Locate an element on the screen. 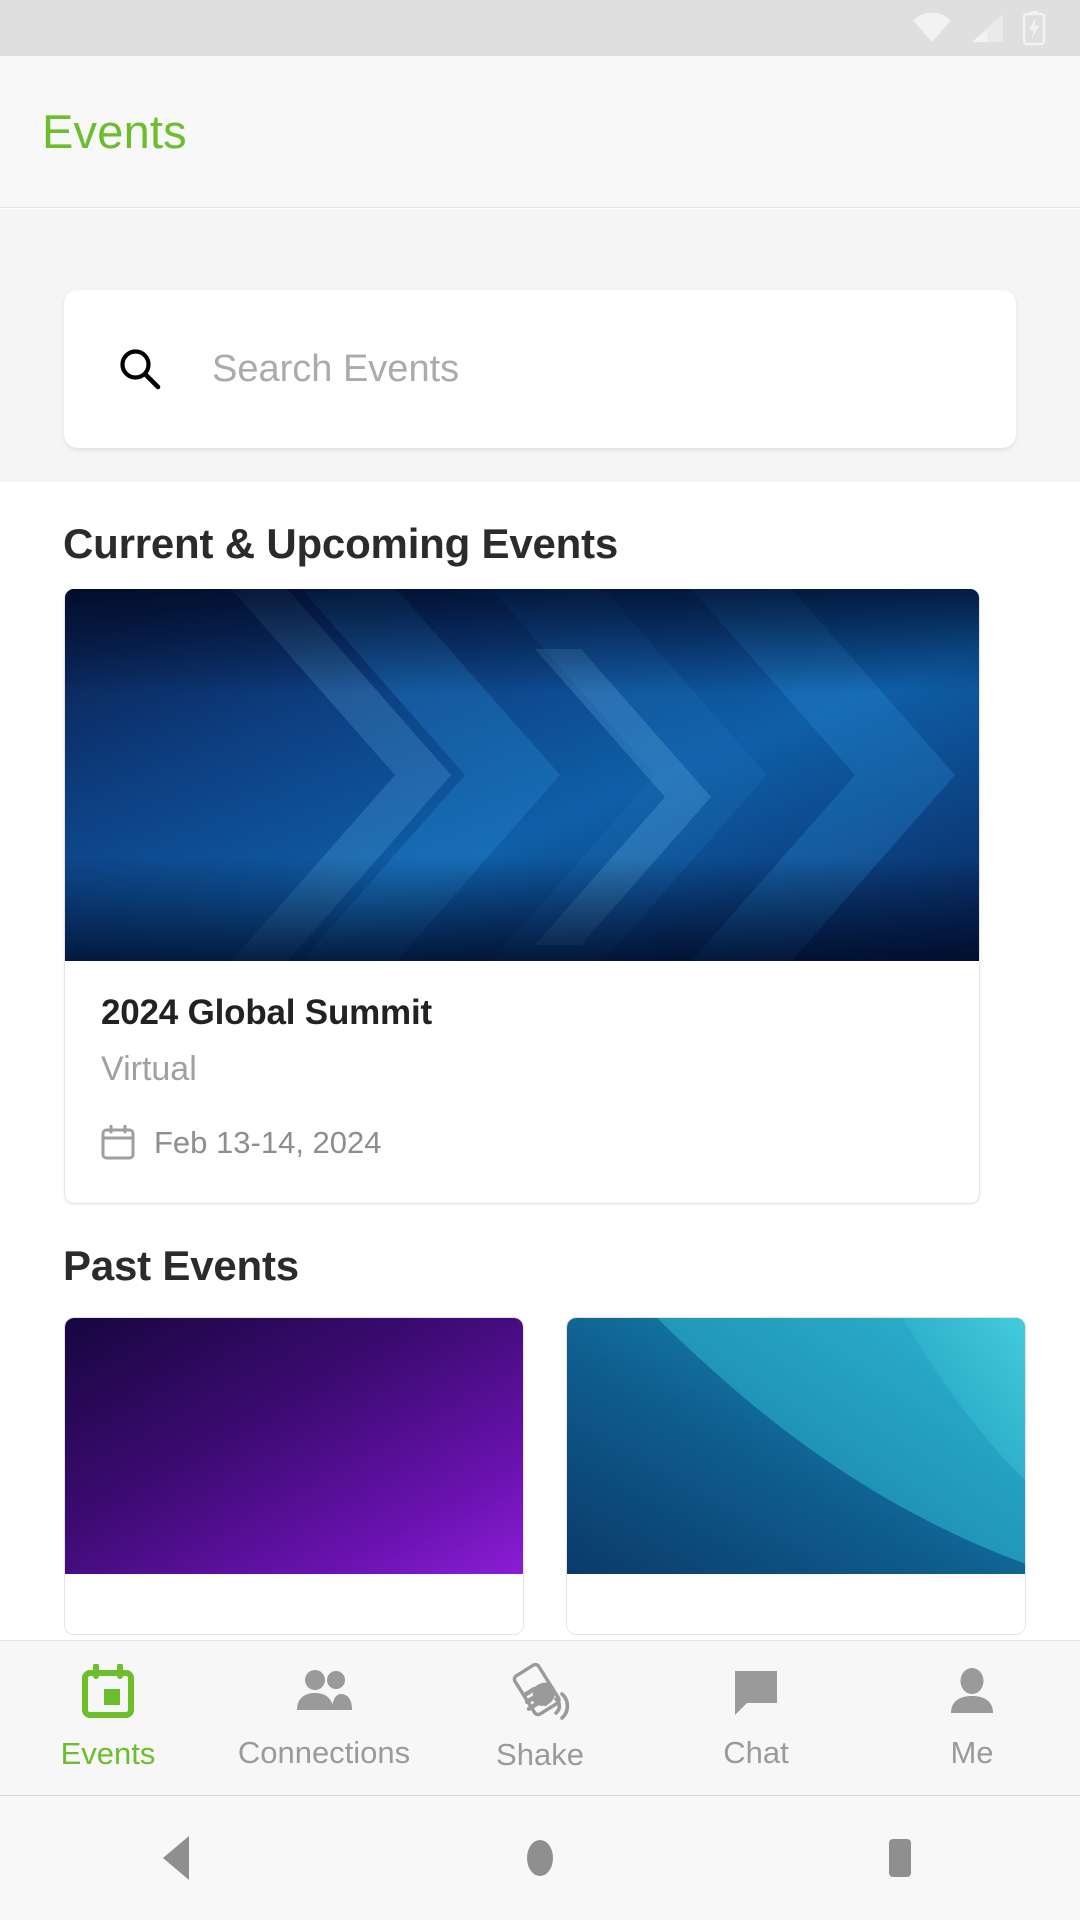 This screenshot has width=1080, height=1920. search-section: Search Events is located at coordinates (540, 345).